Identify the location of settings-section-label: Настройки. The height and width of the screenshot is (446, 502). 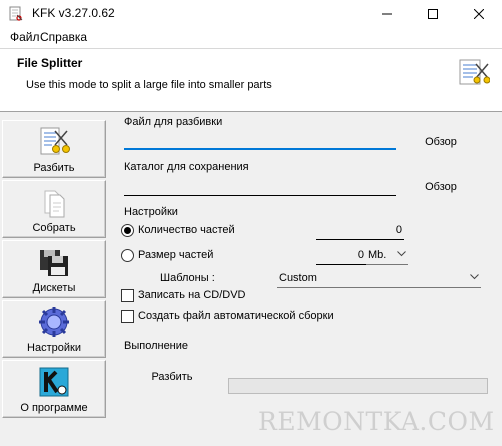
(151, 212).